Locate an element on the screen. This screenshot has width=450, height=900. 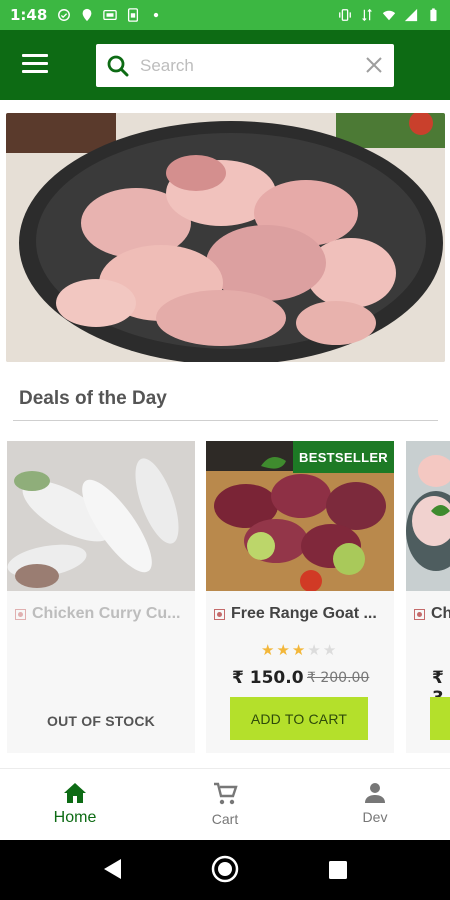
nav-label: Home is located at coordinates (75, 817).